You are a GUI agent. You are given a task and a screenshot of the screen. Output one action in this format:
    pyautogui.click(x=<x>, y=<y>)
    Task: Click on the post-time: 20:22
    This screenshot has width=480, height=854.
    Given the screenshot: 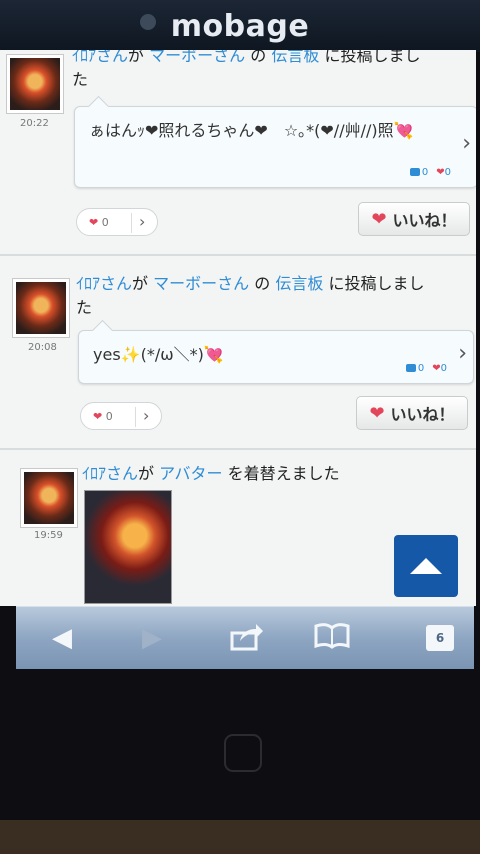 What is the action you would take?
    pyautogui.click(x=34, y=123)
    